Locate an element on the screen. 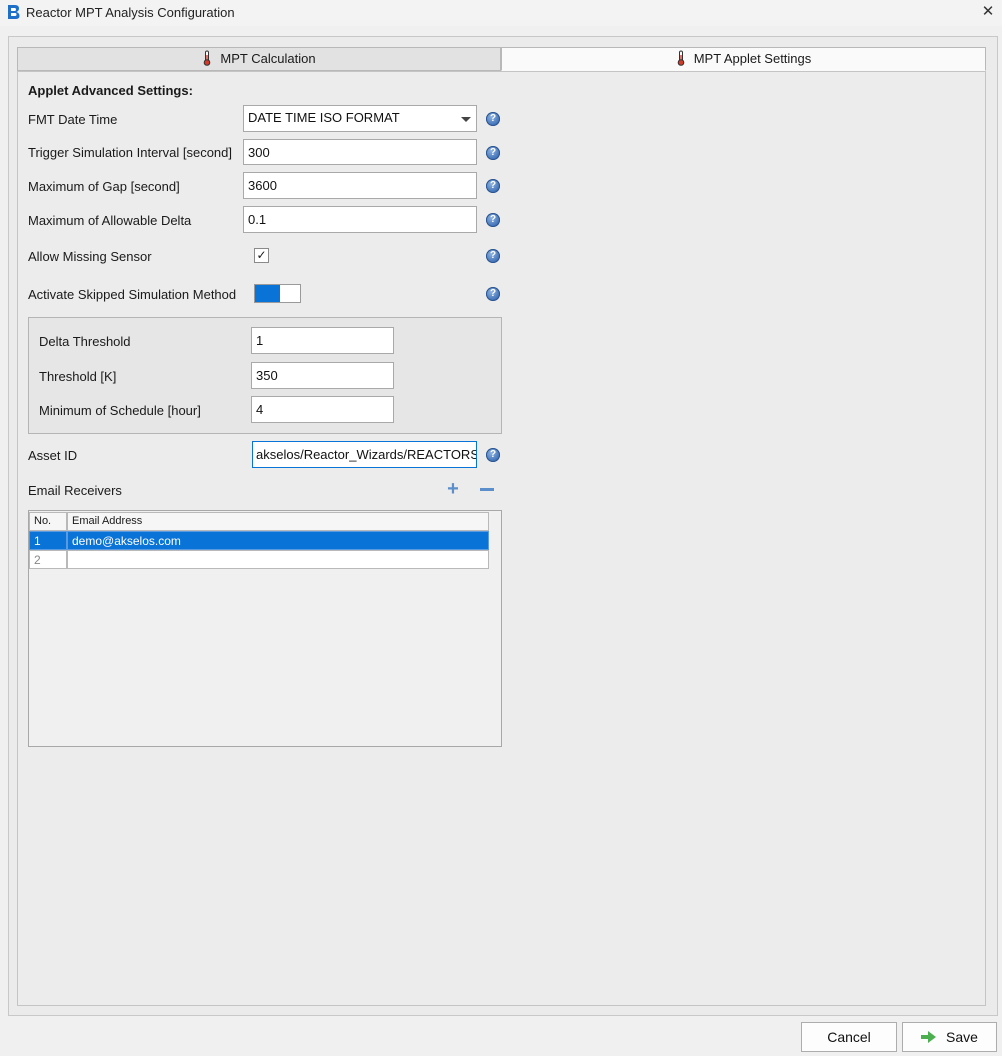 This screenshot has height=1056, width=1002. table-cell-no: 2 is located at coordinates (48, 559).